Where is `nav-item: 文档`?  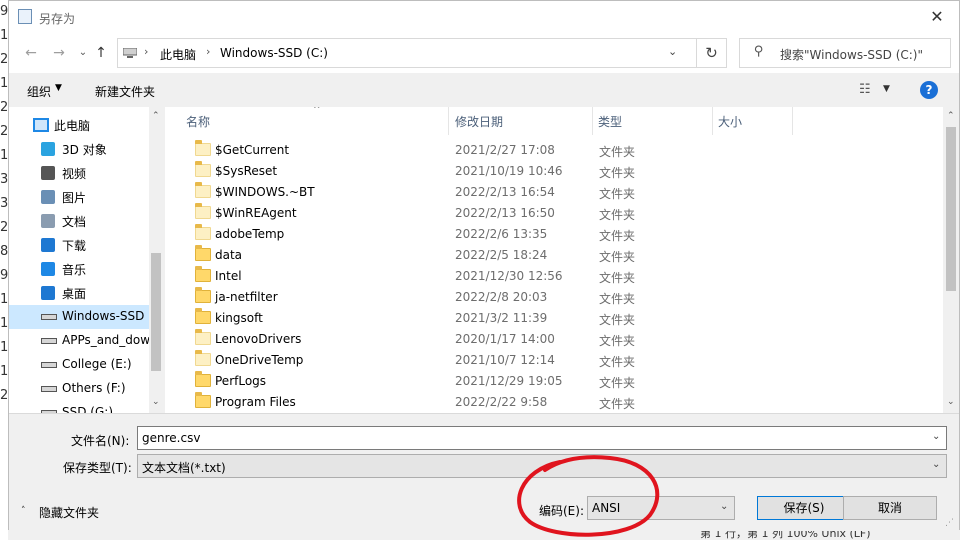
nav-item: 文档 is located at coordinates (79, 221).